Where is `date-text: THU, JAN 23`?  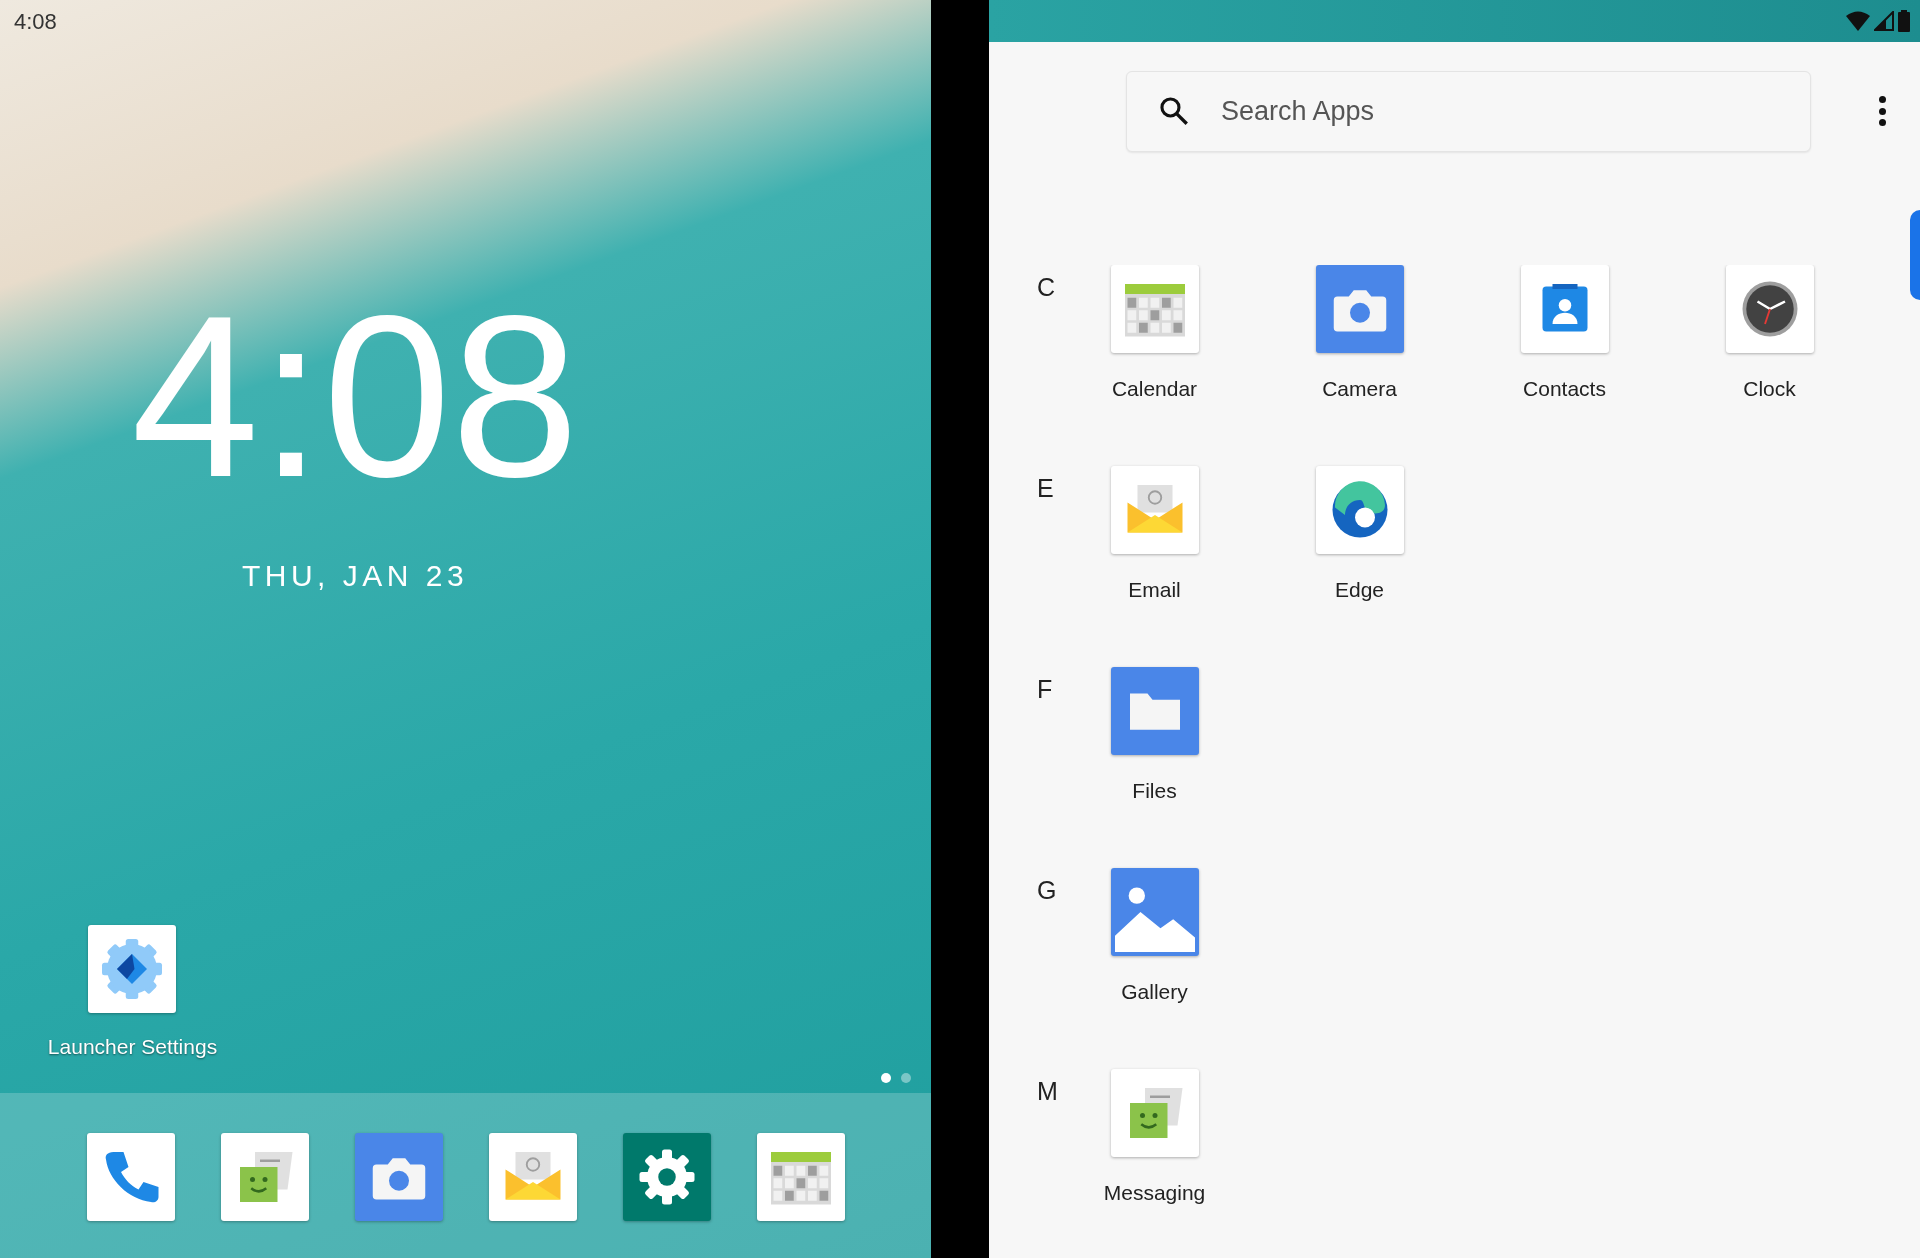
date-text: THU, JAN 23 is located at coordinates (355, 576).